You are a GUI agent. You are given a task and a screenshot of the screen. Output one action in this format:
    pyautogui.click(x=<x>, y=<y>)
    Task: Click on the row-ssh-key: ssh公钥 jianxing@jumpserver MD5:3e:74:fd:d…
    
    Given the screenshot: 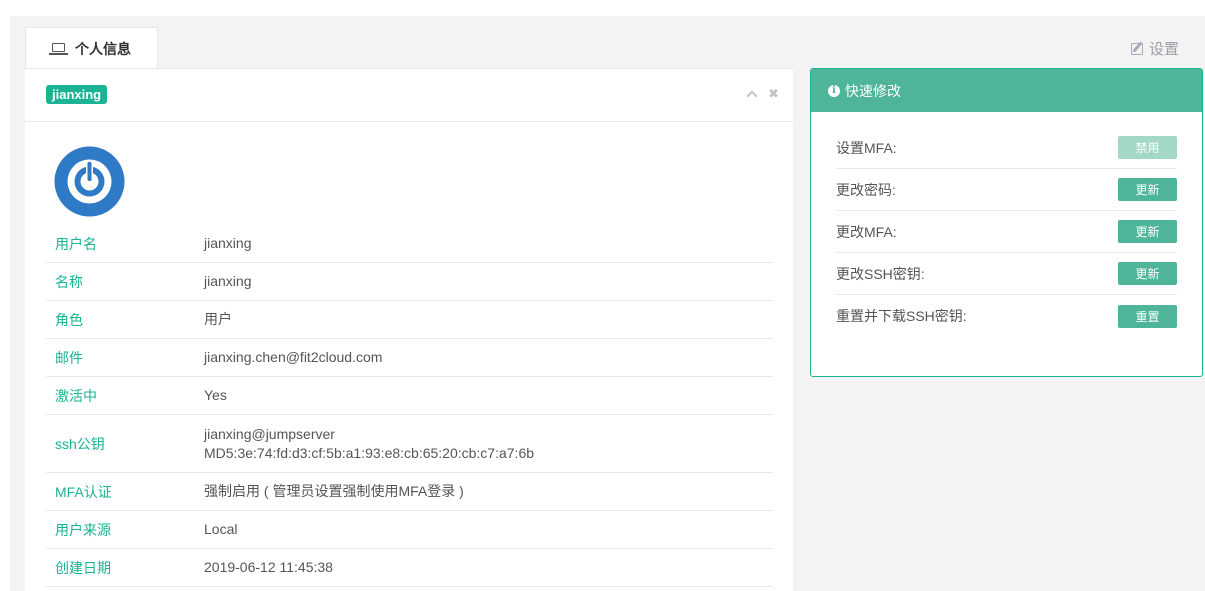 What is the action you would take?
    pyautogui.click(x=409, y=444)
    